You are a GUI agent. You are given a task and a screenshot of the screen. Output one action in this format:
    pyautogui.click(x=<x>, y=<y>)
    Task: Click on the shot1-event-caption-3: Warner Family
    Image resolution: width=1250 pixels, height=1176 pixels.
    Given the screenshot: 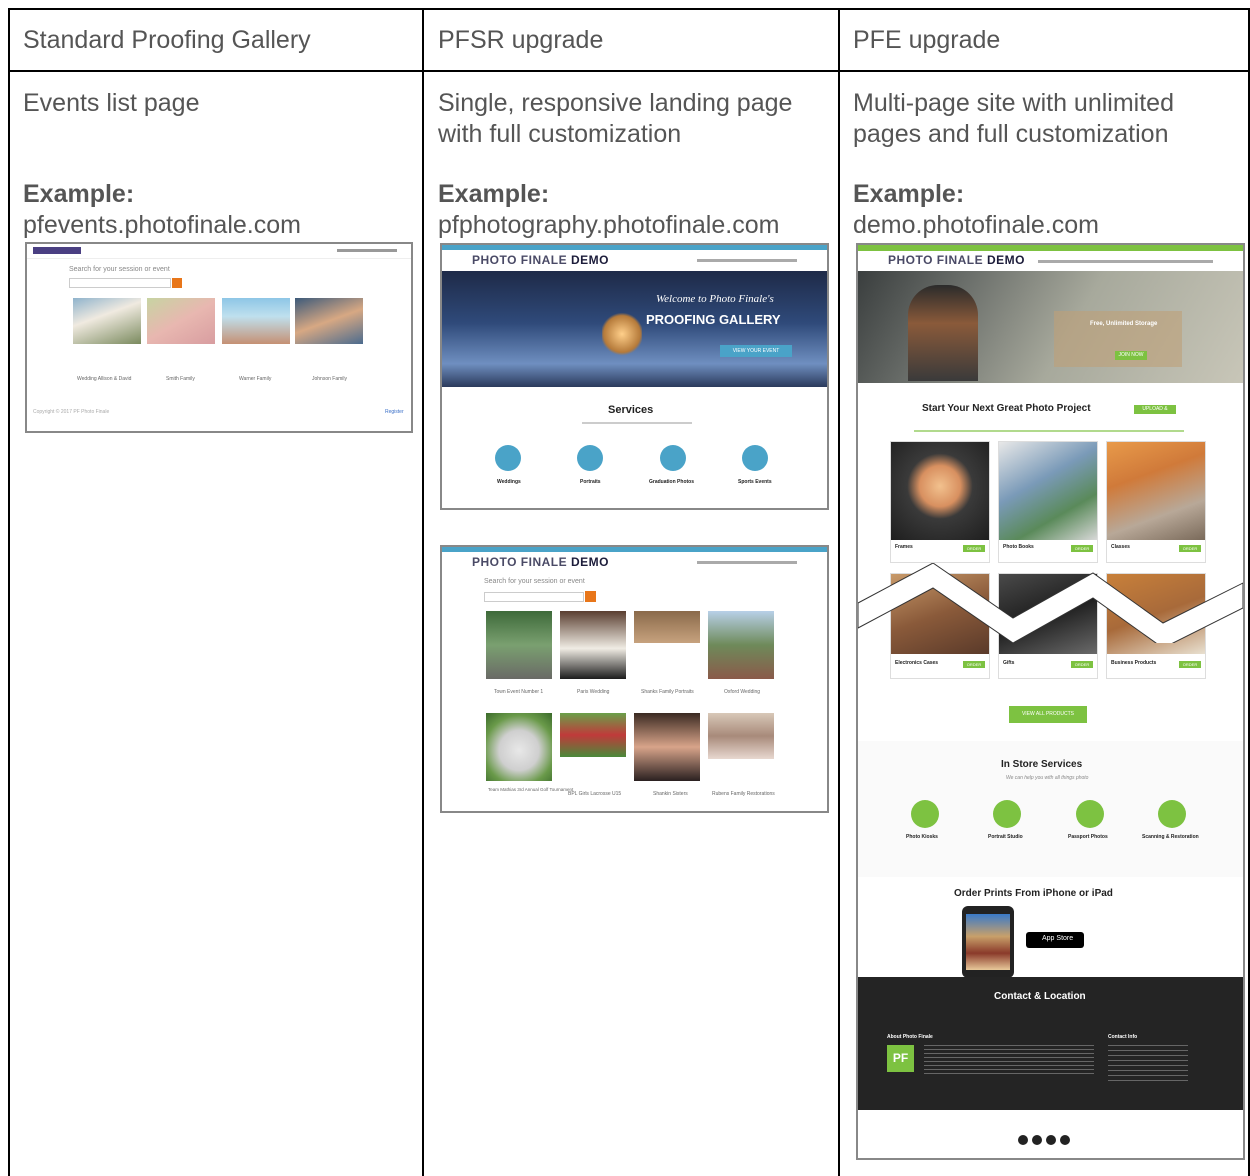 What is the action you would take?
    pyautogui.click(x=255, y=379)
    